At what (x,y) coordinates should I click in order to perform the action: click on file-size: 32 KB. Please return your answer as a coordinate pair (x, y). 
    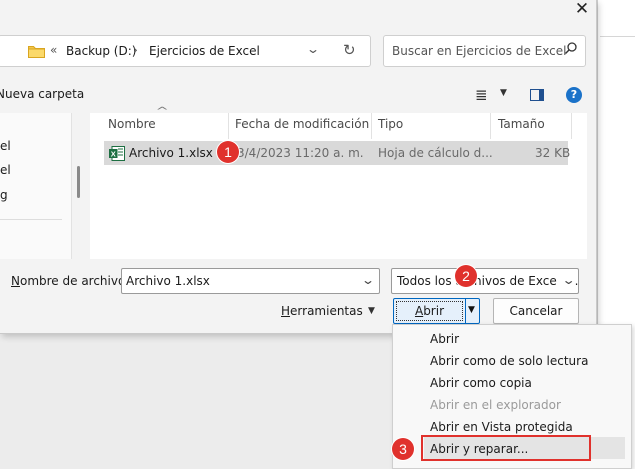
    Looking at the image, I should click on (553, 153).